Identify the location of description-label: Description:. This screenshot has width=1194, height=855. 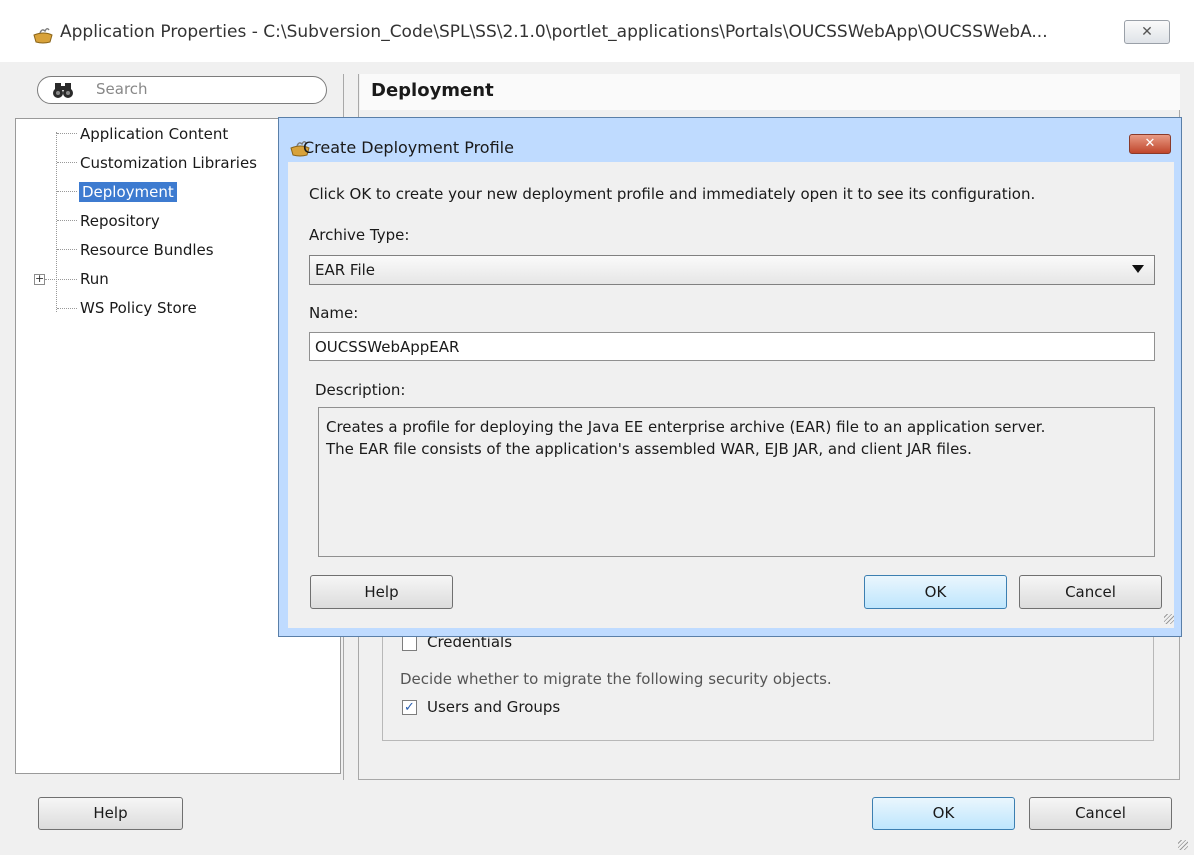
(360, 390).